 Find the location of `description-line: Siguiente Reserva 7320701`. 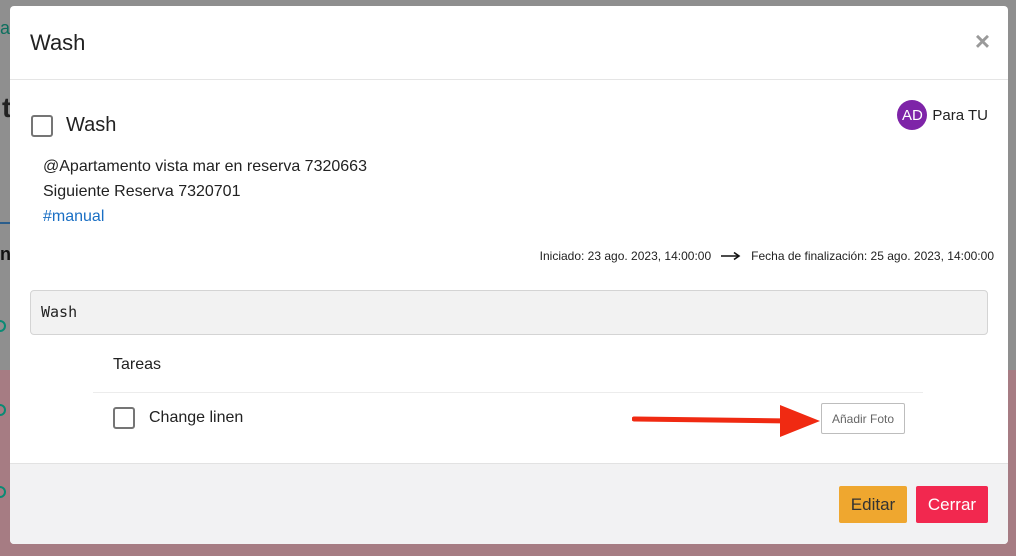

description-line: Siguiente Reserva 7320701 is located at coordinates (142, 191).